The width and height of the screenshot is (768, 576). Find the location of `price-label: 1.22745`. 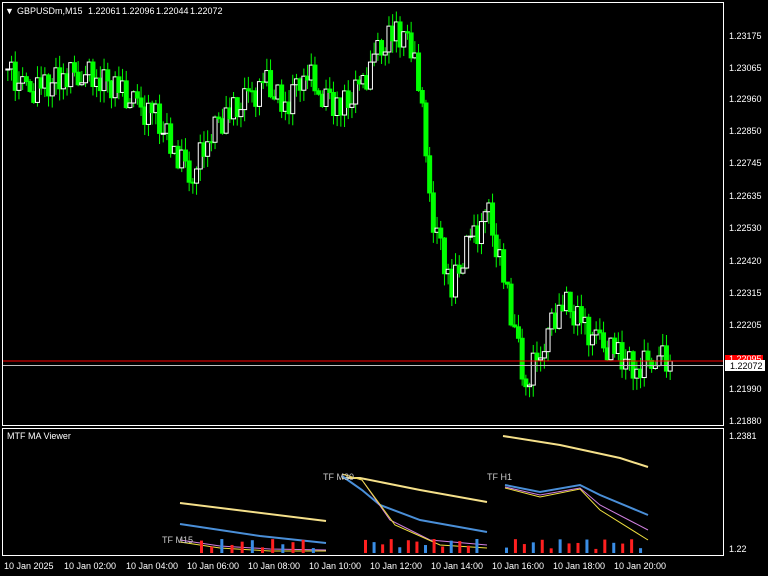

price-label: 1.22745 is located at coordinates (745, 163).